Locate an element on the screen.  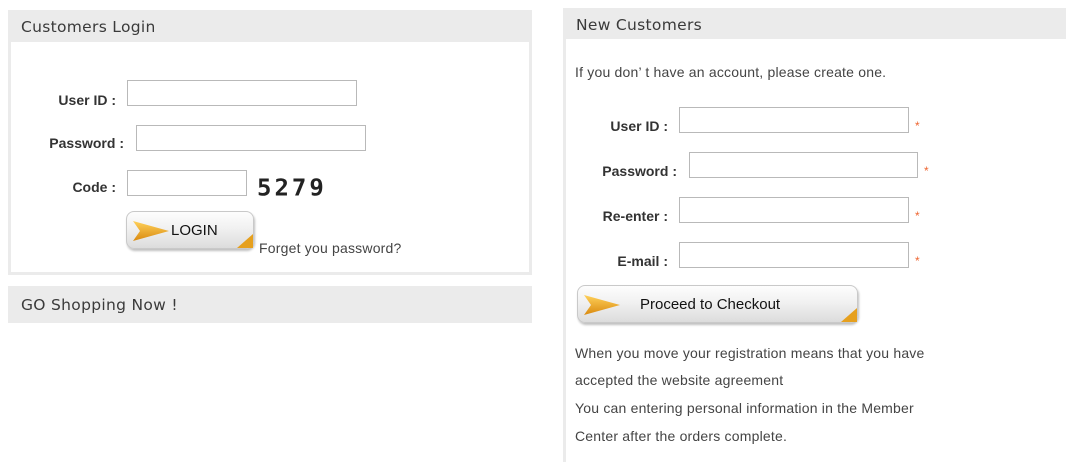
proceed-to-checkout-button: Proceed to Checkout is located at coordinates (717, 304).